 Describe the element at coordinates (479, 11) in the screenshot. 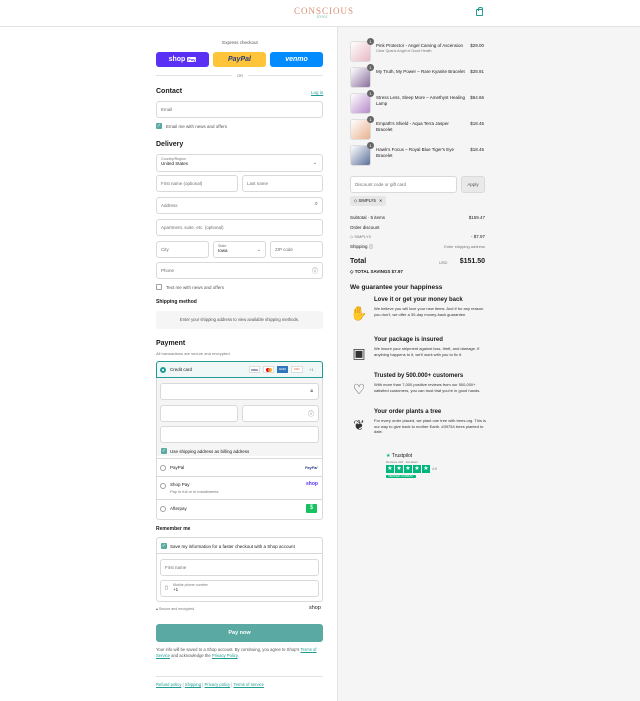

I see `cart-bag-icon` at that location.